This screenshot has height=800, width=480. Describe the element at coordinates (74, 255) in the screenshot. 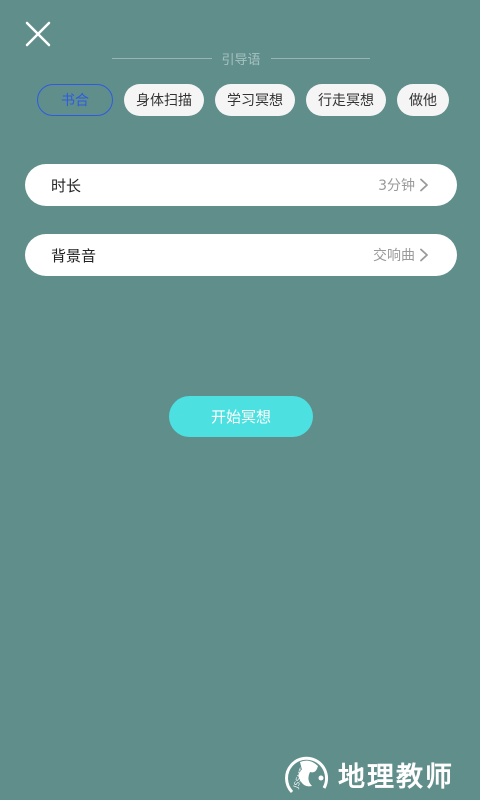

I see `background-music-label: 背景音` at that location.